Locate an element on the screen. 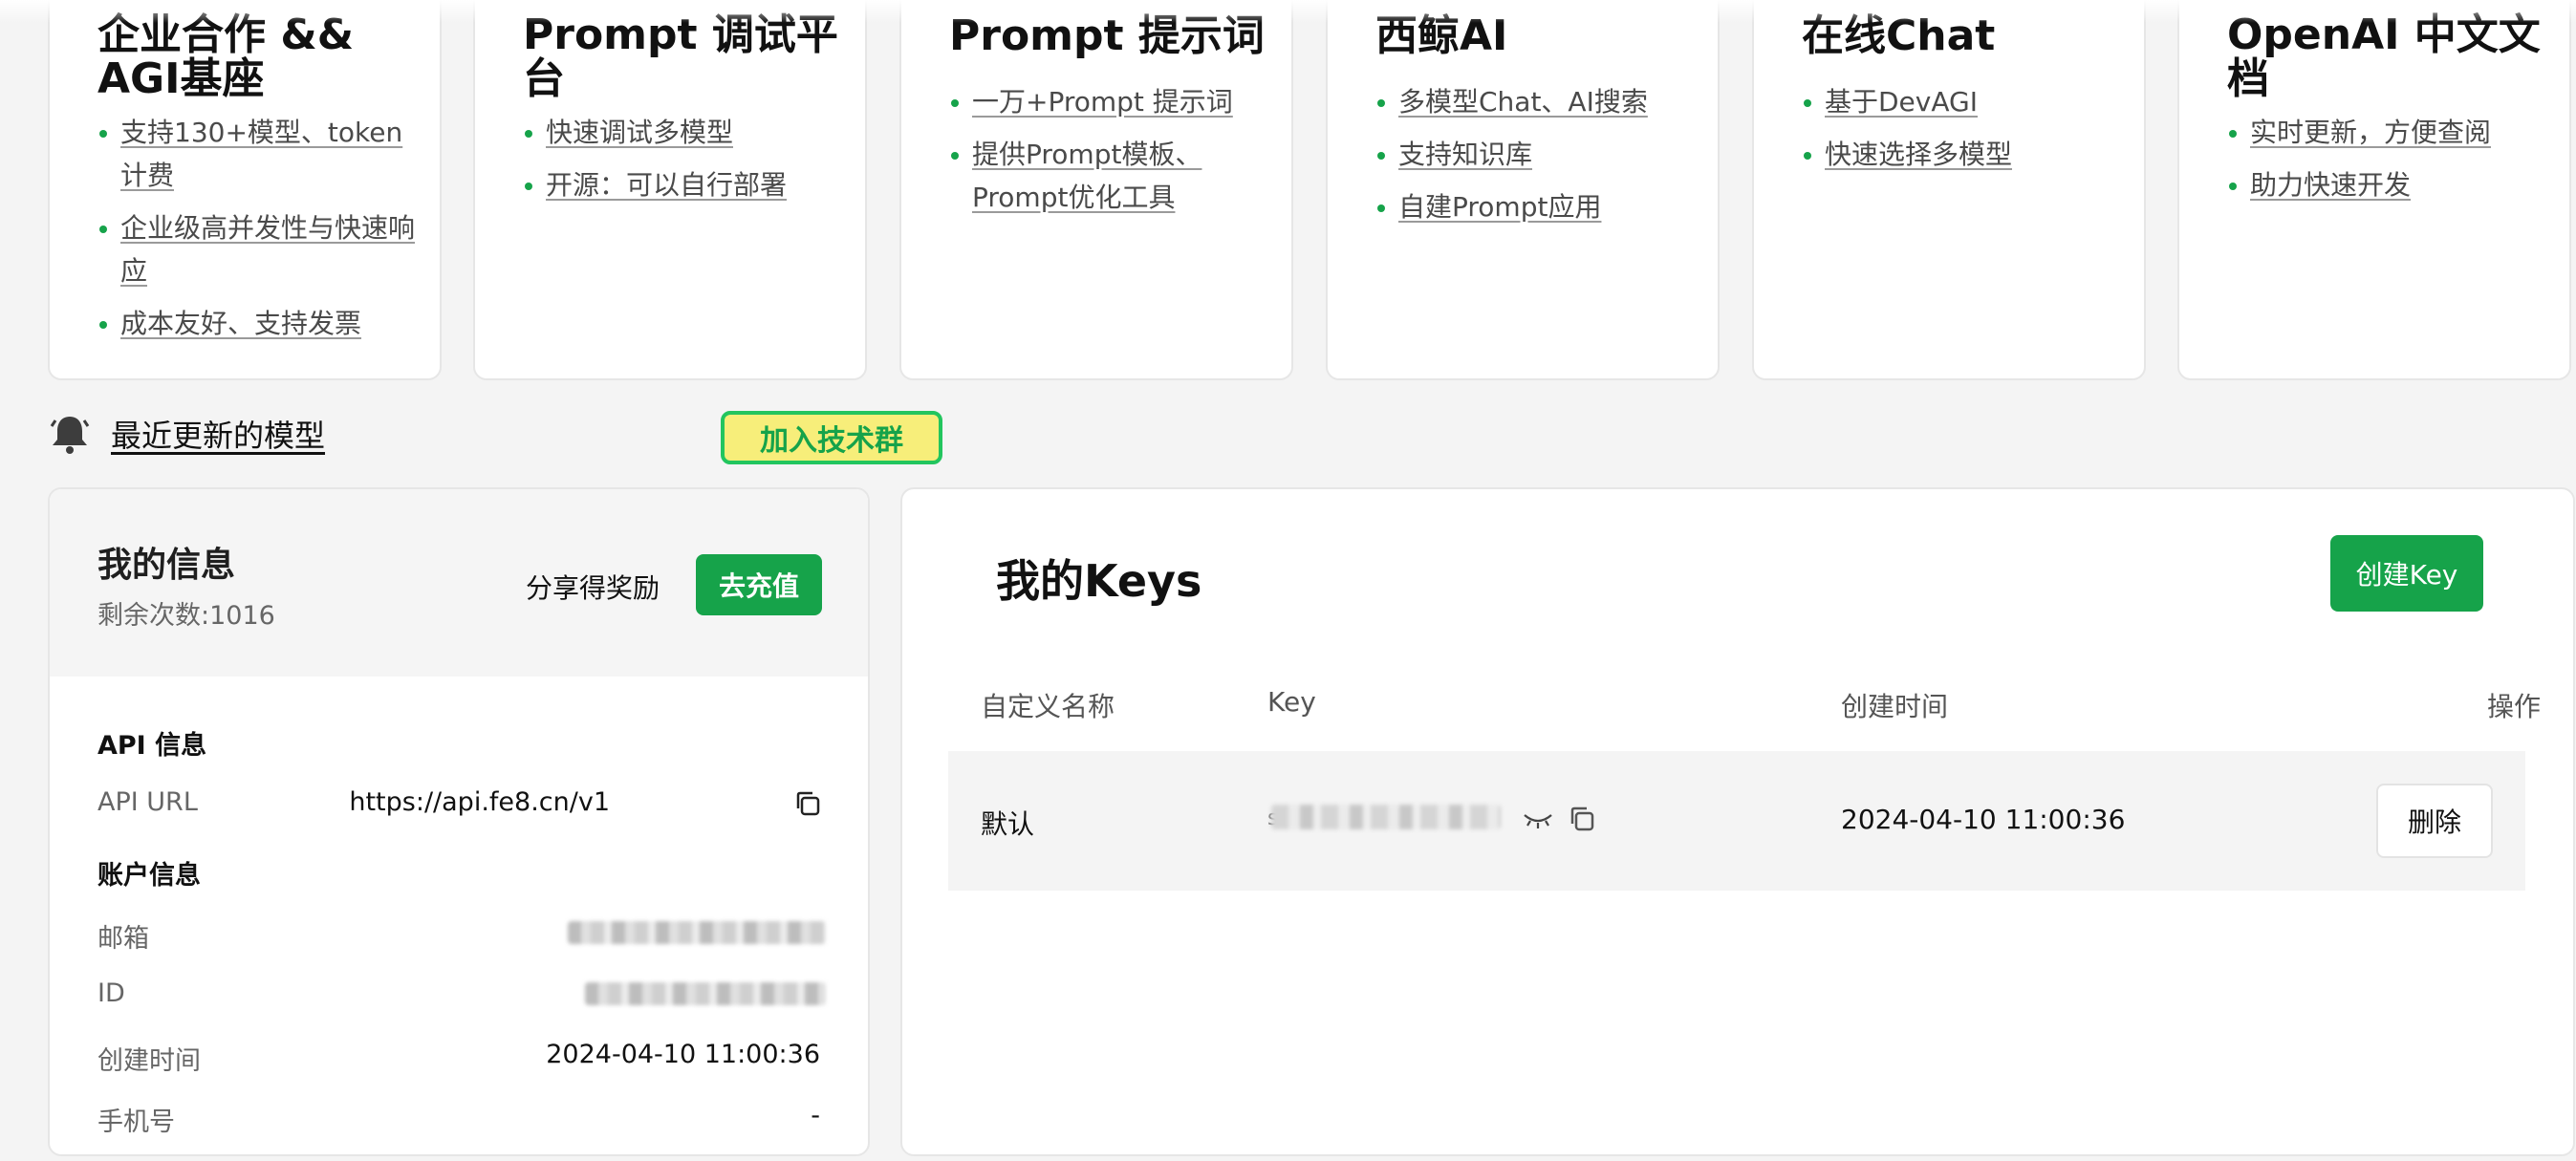 This screenshot has width=2576, height=1161. email-label: 邮箱 is located at coordinates (123, 939).